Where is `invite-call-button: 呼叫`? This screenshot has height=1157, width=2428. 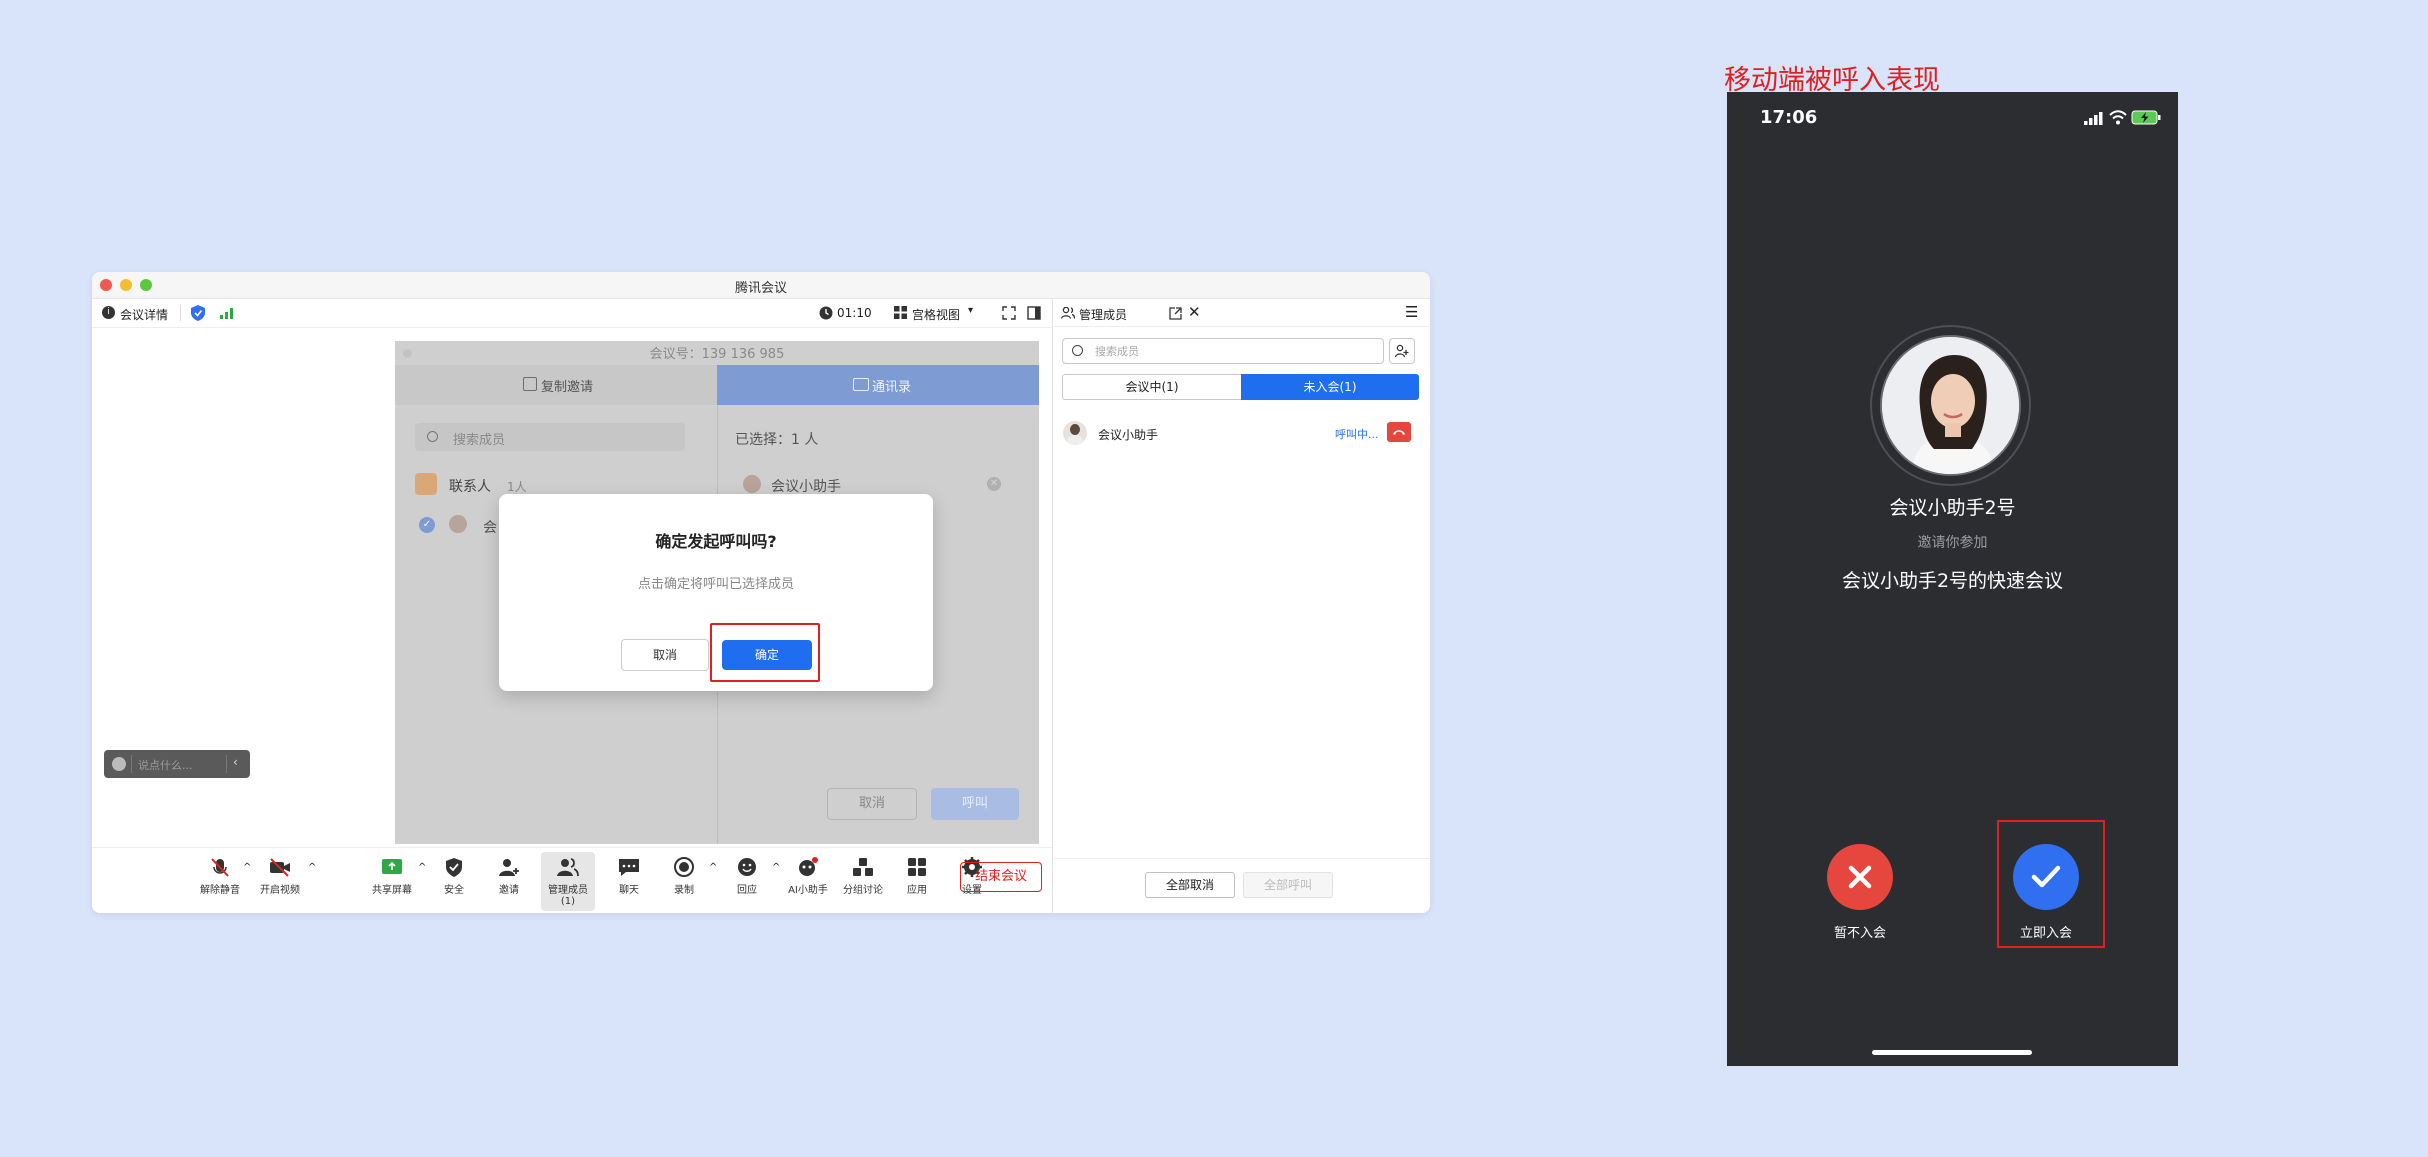 invite-call-button: 呼叫 is located at coordinates (975, 804).